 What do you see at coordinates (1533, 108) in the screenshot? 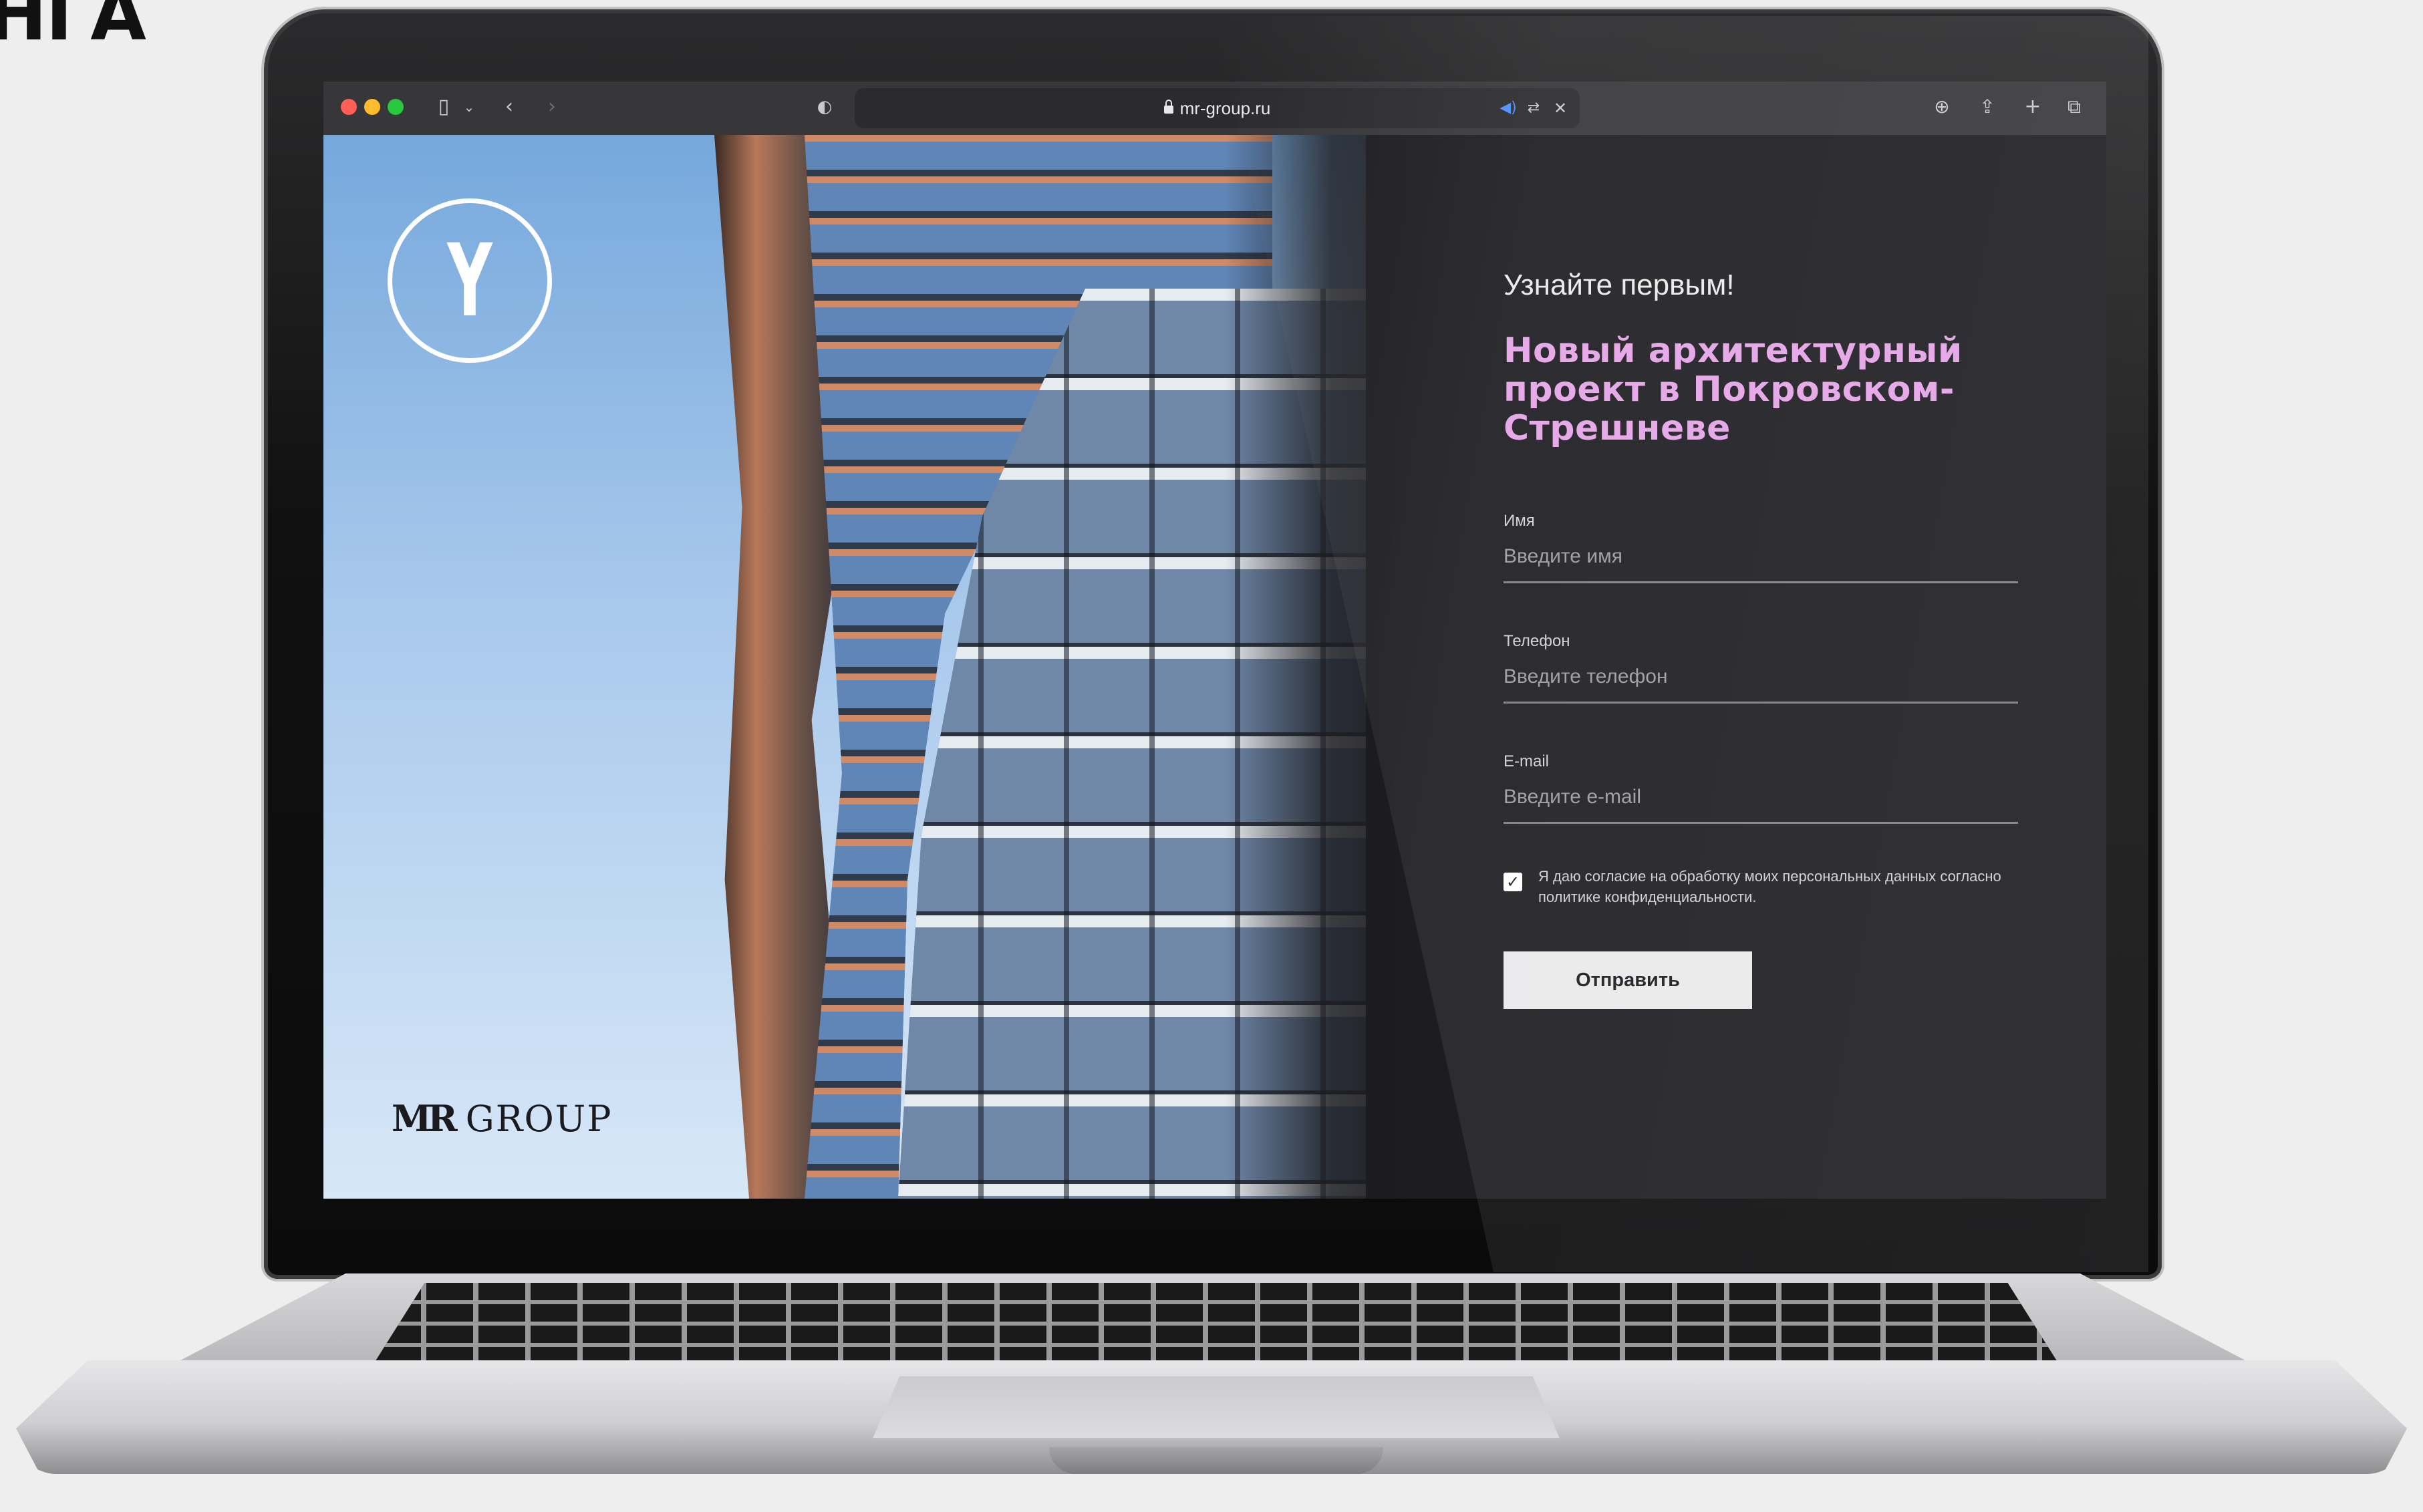
I see `translate-icon: ⇄` at bounding box center [1533, 108].